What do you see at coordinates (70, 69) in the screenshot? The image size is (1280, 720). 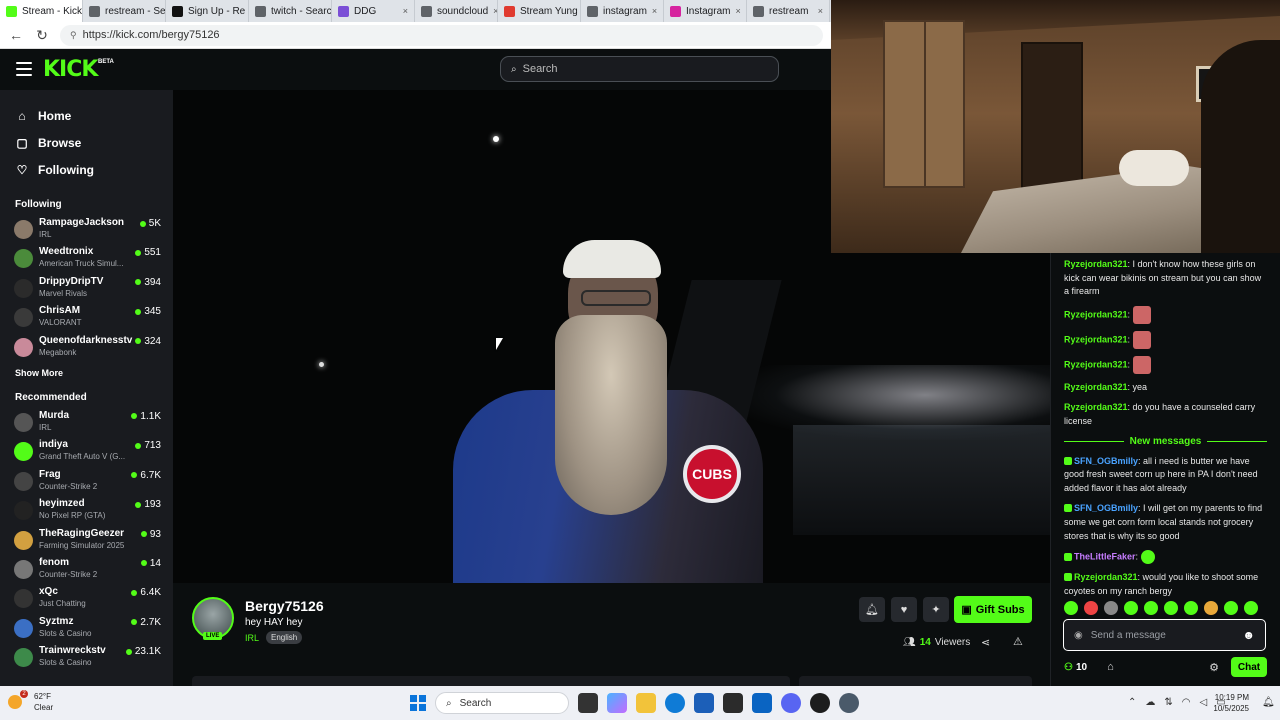 I see `kick-logo: KICK` at bounding box center [70, 69].